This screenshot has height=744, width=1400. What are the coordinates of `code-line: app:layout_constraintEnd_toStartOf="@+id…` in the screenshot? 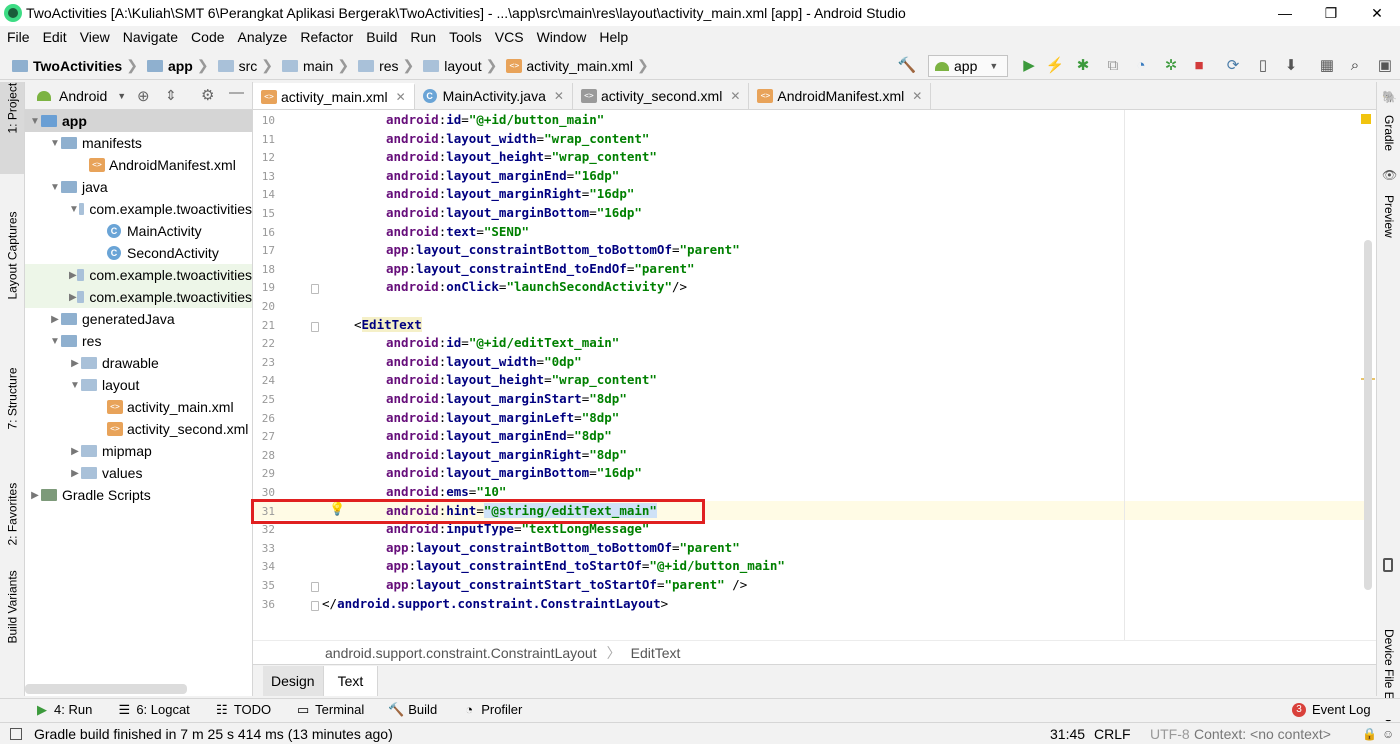 It's located at (585, 565).